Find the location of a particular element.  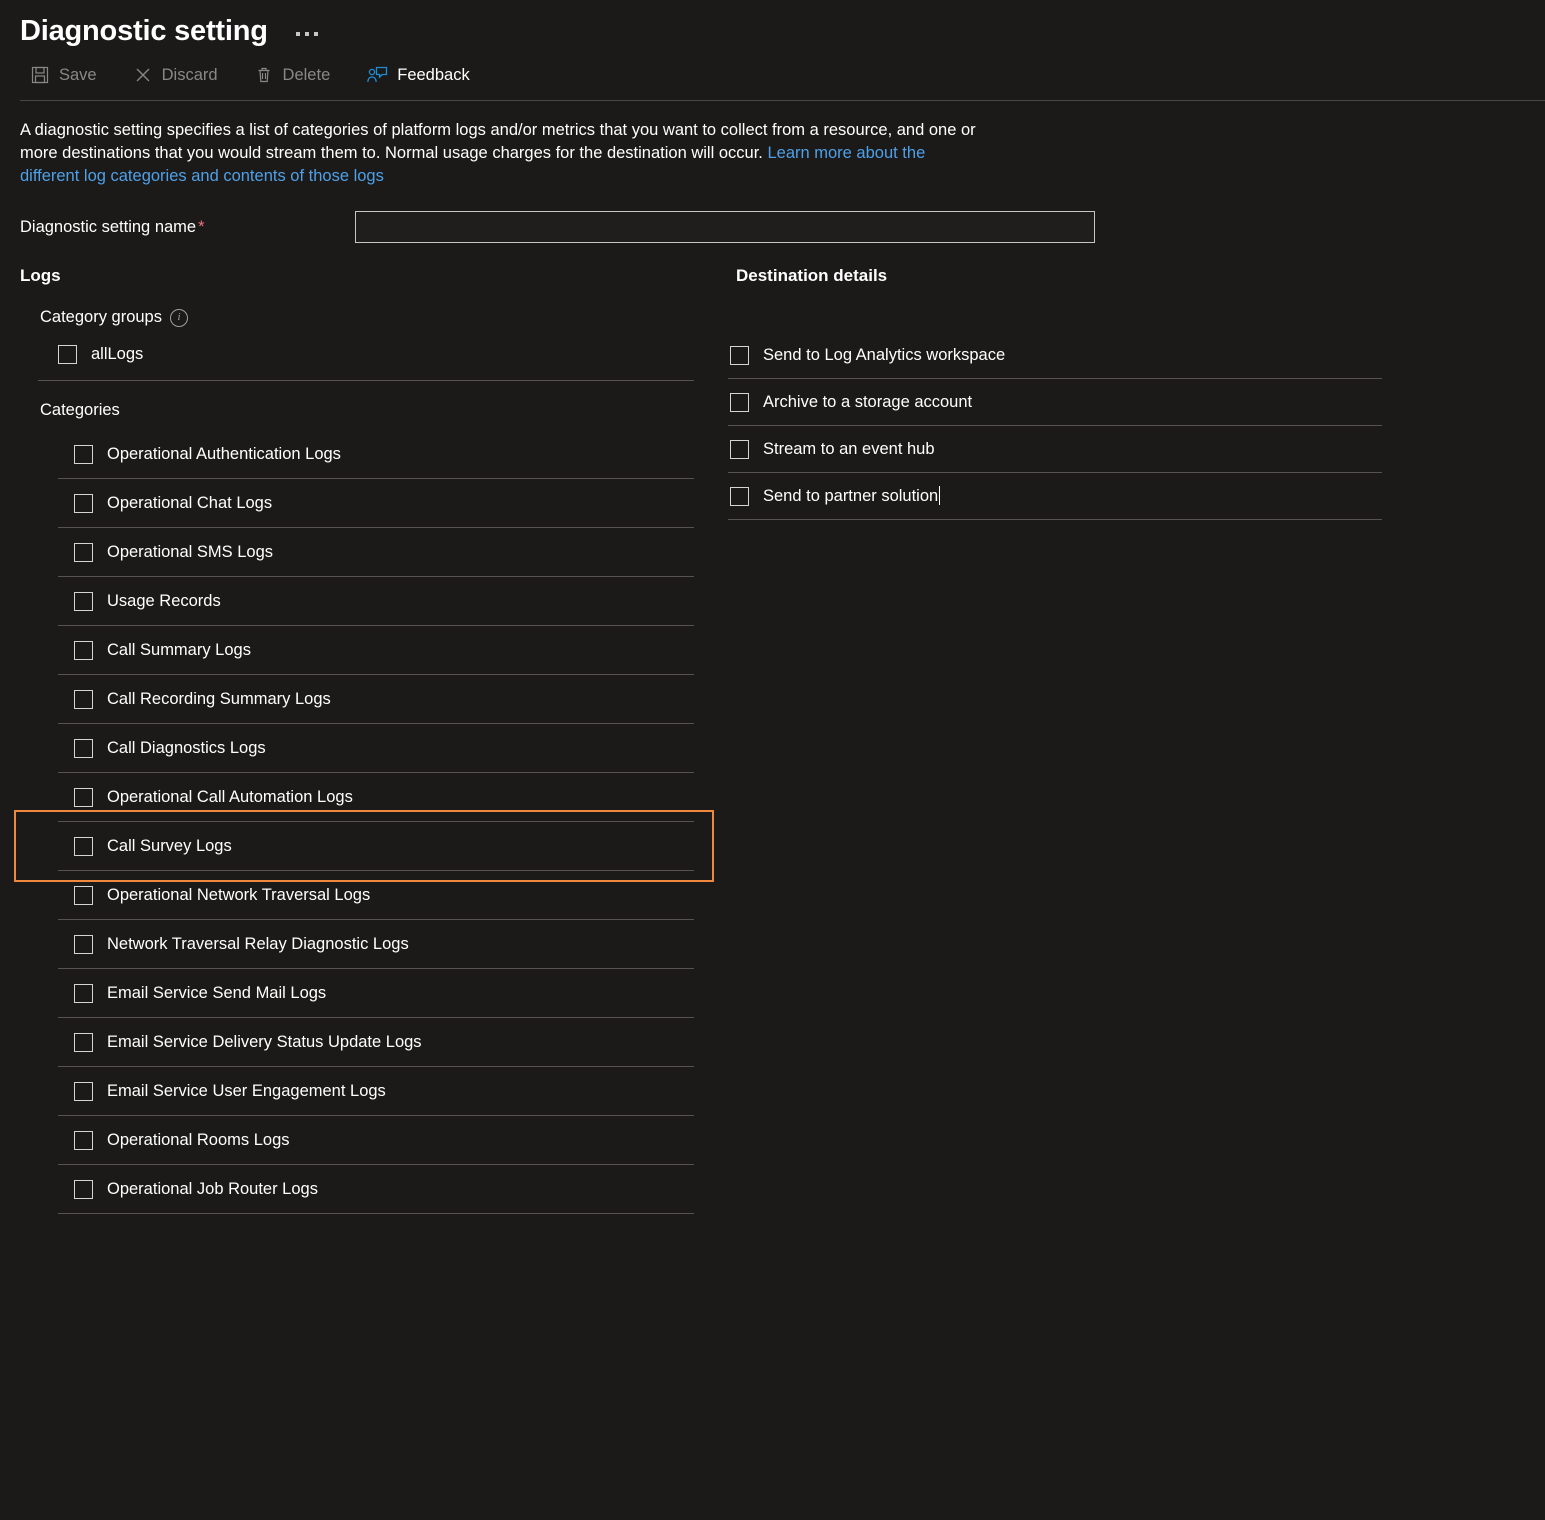

category-groups-label: Category groups i is located at coordinates (374, 317).